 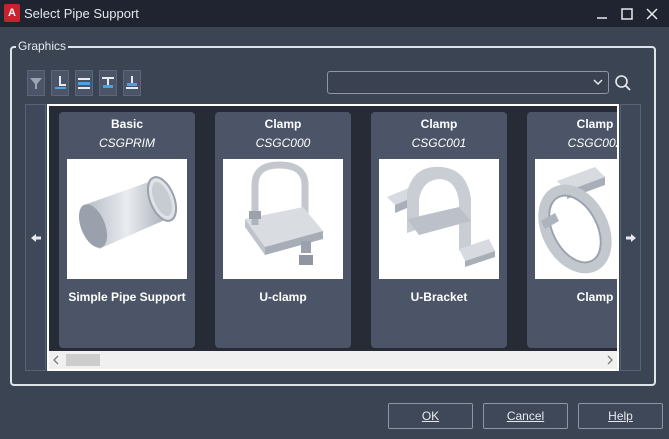 What do you see at coordinates (576, 219) in the screenshot?
I see `clamp-icon` at bounding box center [576, 219].